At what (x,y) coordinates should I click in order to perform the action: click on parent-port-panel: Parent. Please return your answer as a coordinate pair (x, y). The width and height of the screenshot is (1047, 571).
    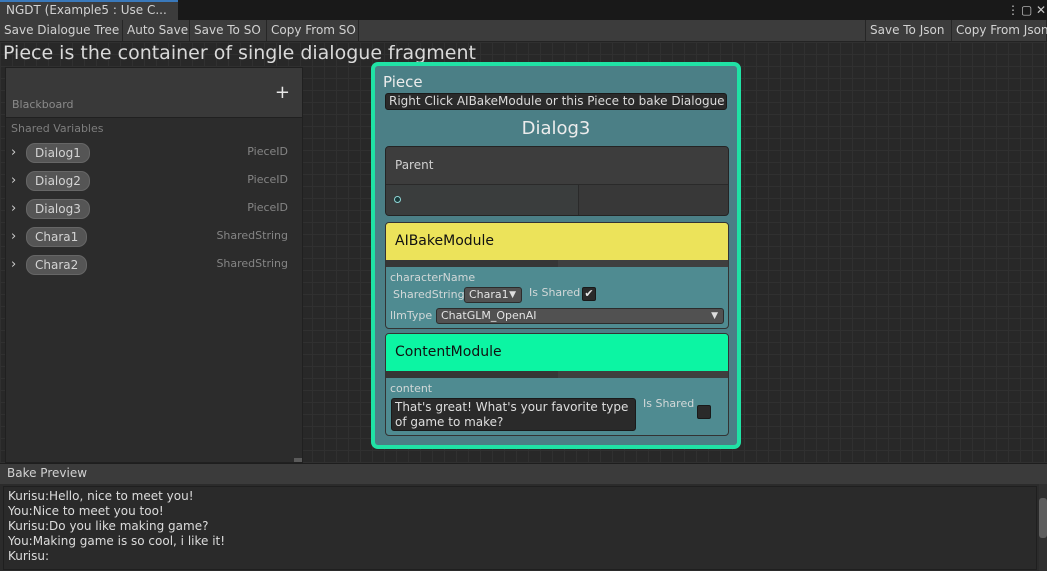
    Looking at the image, I should click on (557, 181).